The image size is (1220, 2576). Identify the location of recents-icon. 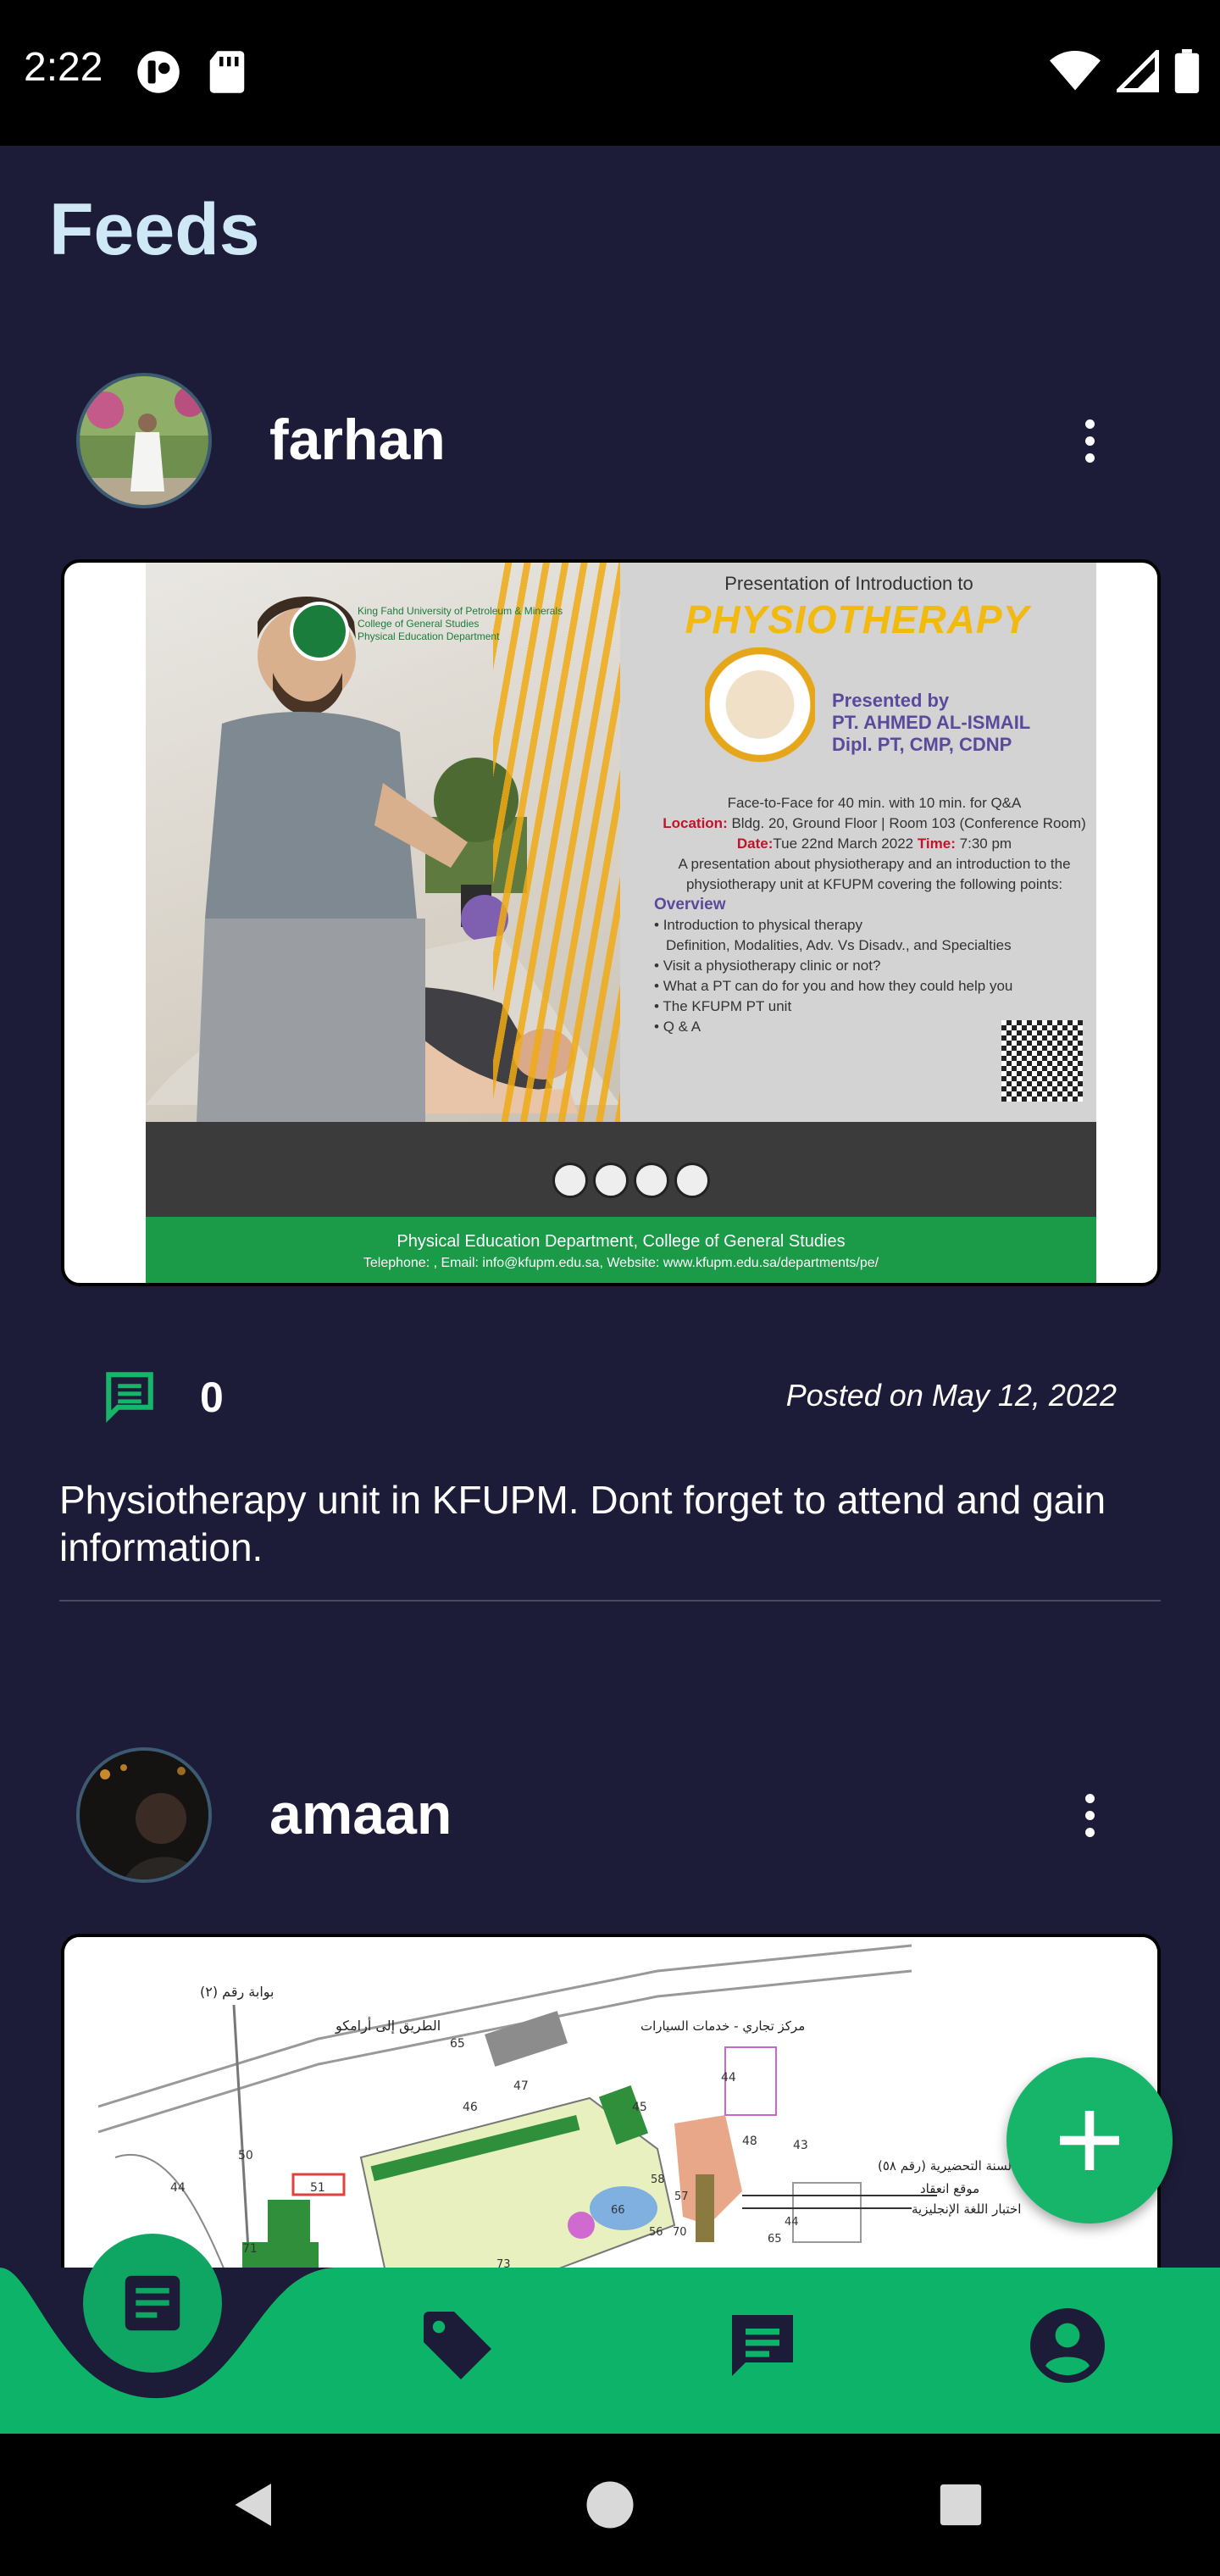
(961, 2505).